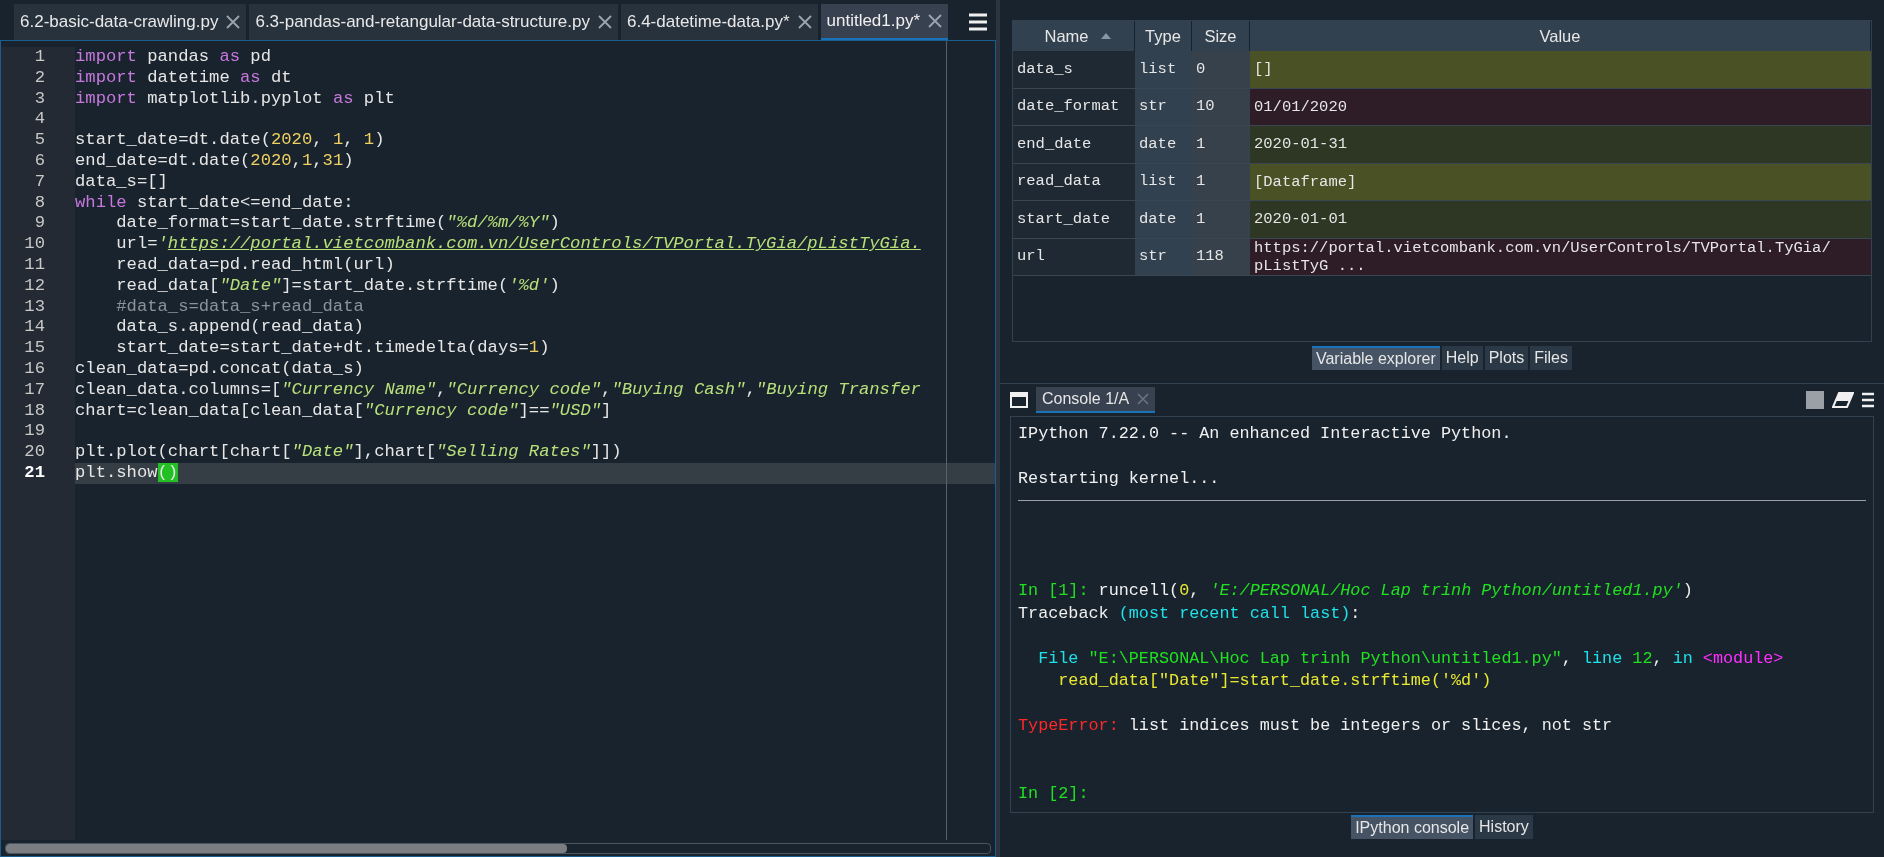 The width and height of the screenshot is (1884, 857). What do you see at coordinates (337, 286) in the screenshot?
I see `code-line: read_data["Date"]=start_date.strftime('%d')` at bounding box center [337, 286].